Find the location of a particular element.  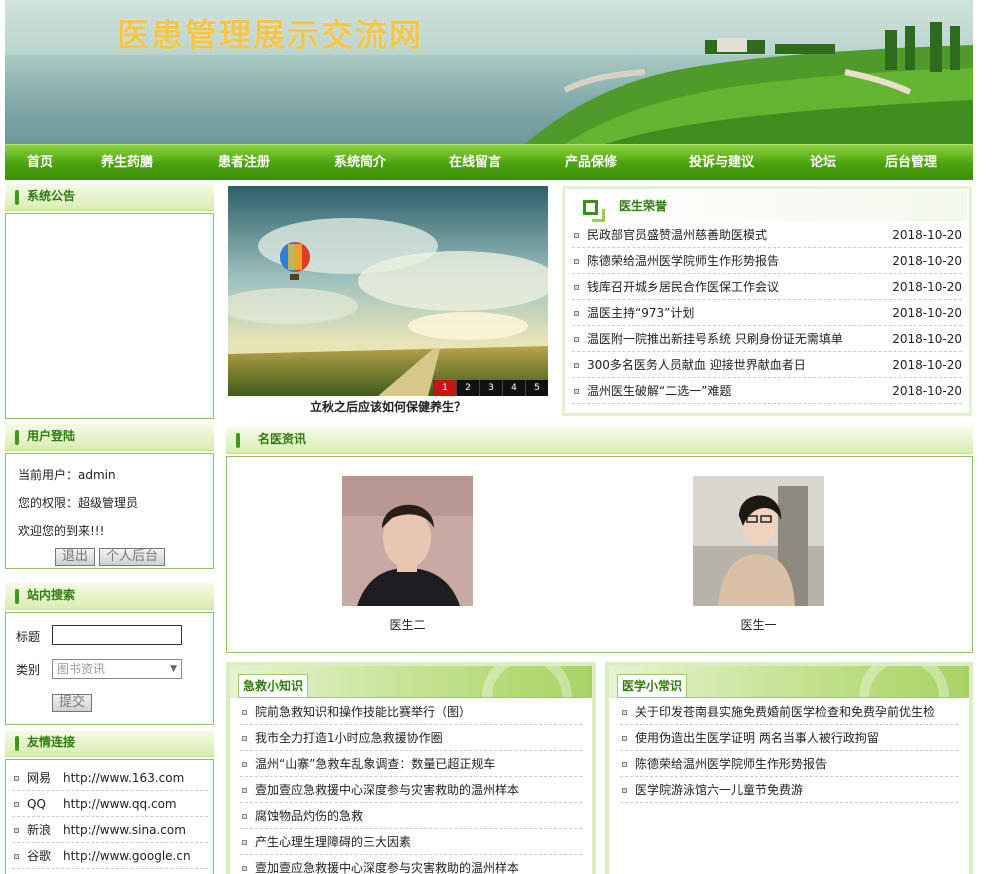

user-role: 您的权限：超级管理员 is located at coordinates (78, 503).